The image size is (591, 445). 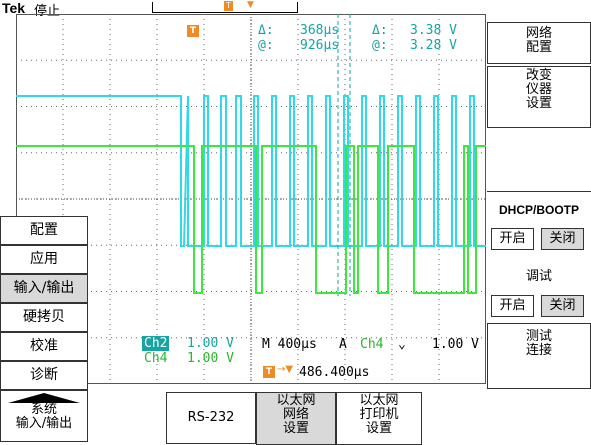 What do you see at coordinates (539, 356) in the screenshot?
I see `test-connection-button: 测试 连接` at bounding box center [539, 356].